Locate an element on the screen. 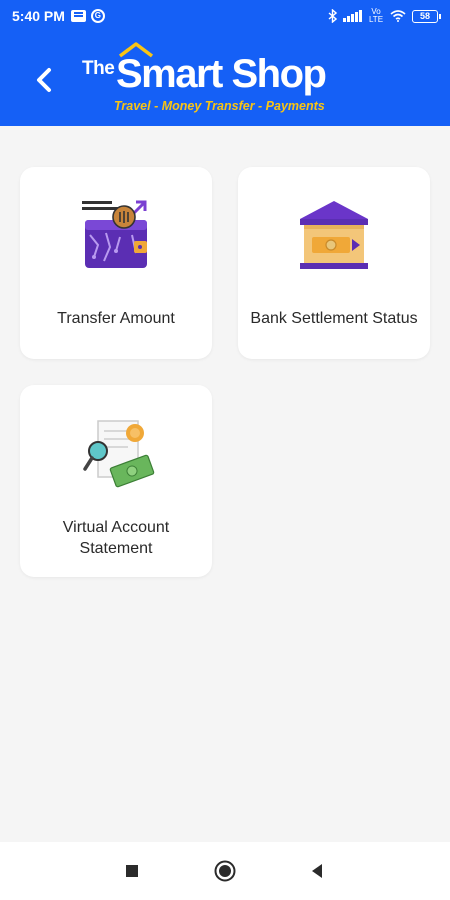 The image size is (450, 900). virtual-account-statement-card: Virtual Account Statement is located at coordinates (116, 481).